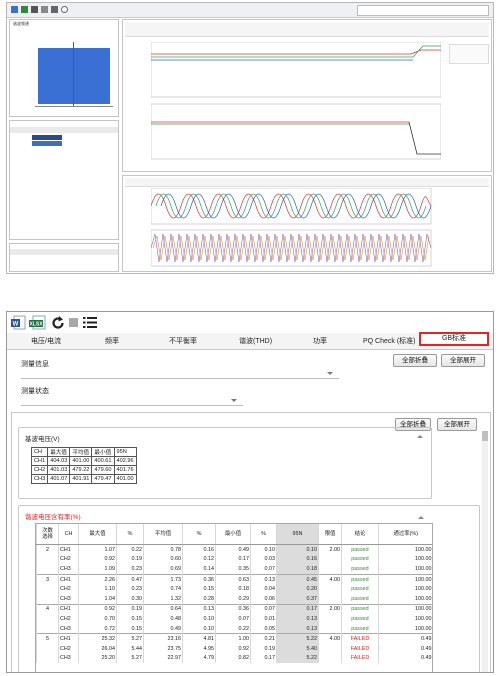 This screenshot has width=500, height=676. What do you see at coordinates (47, 638) in the screenshot?
I see `harmonic-order-cell: 5` at bounding box center [47, 638].